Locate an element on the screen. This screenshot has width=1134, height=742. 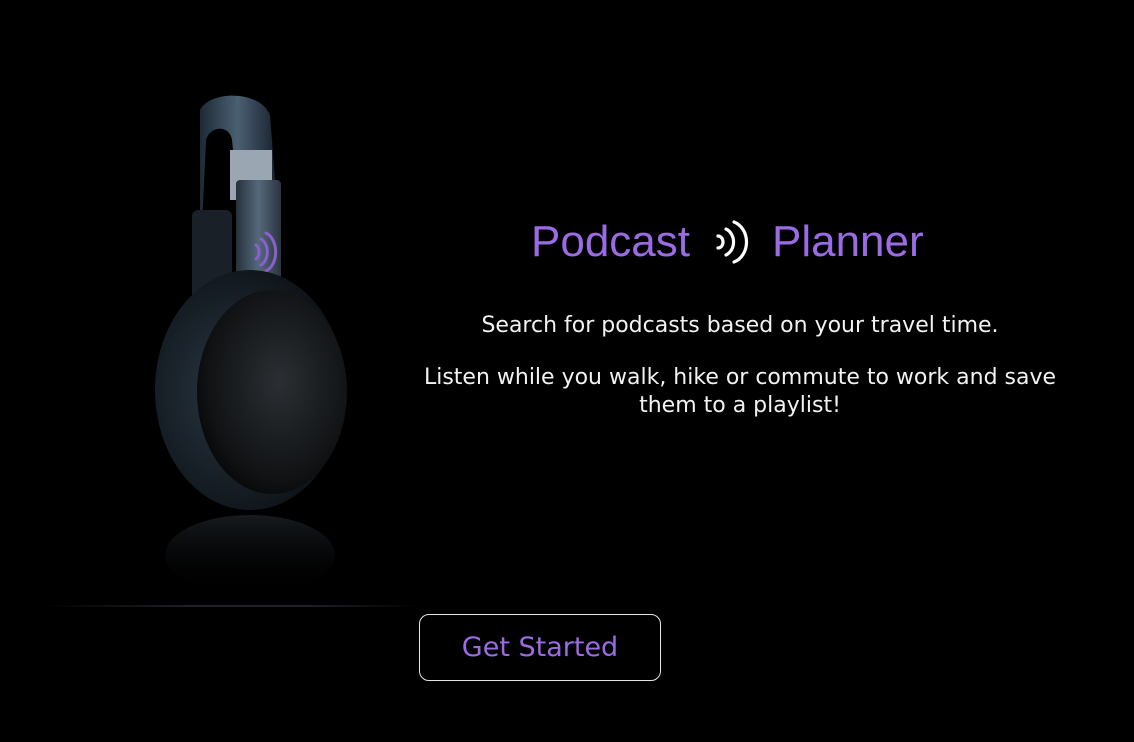
title-part-planner: Planner is located at coordinates (847, 241).